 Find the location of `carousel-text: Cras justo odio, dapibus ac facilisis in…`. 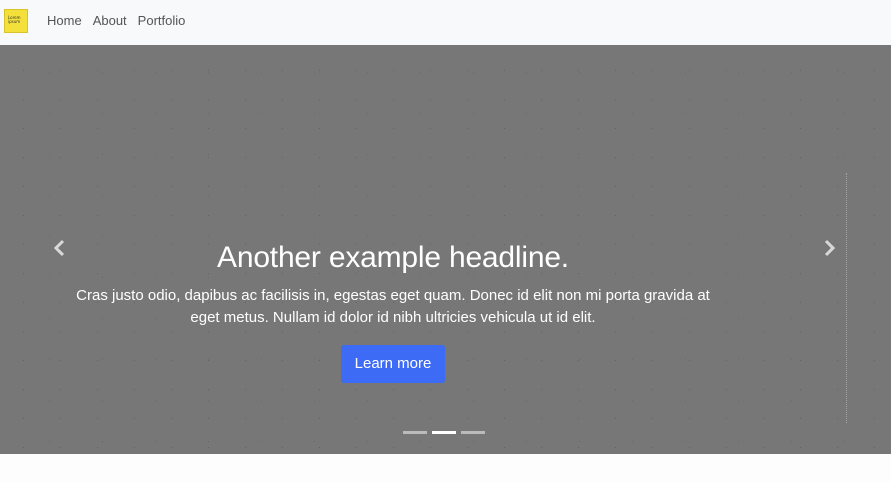

carousel-text: Cras justo odio, dapibus ac facilisis in… is located at coordinates (393, 306).